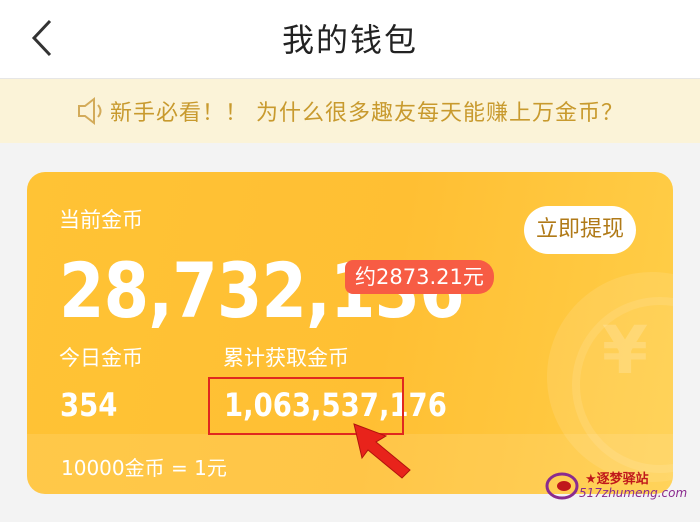  Describe the element at coordinates (625, 350) in the screenshot. I see `yen-icon: ¥` at that location.